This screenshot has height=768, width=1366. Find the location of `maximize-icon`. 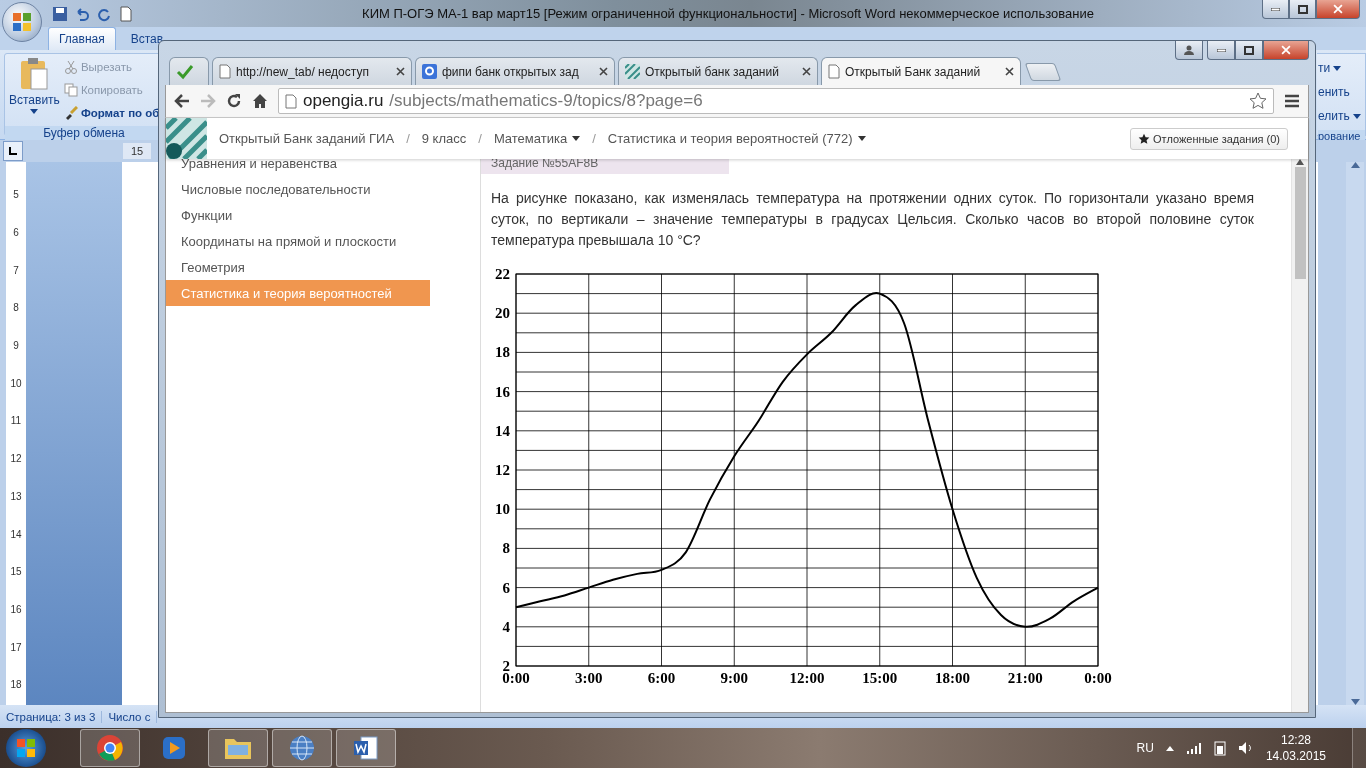

maximize-icon is located at coordinates (1249, 50).